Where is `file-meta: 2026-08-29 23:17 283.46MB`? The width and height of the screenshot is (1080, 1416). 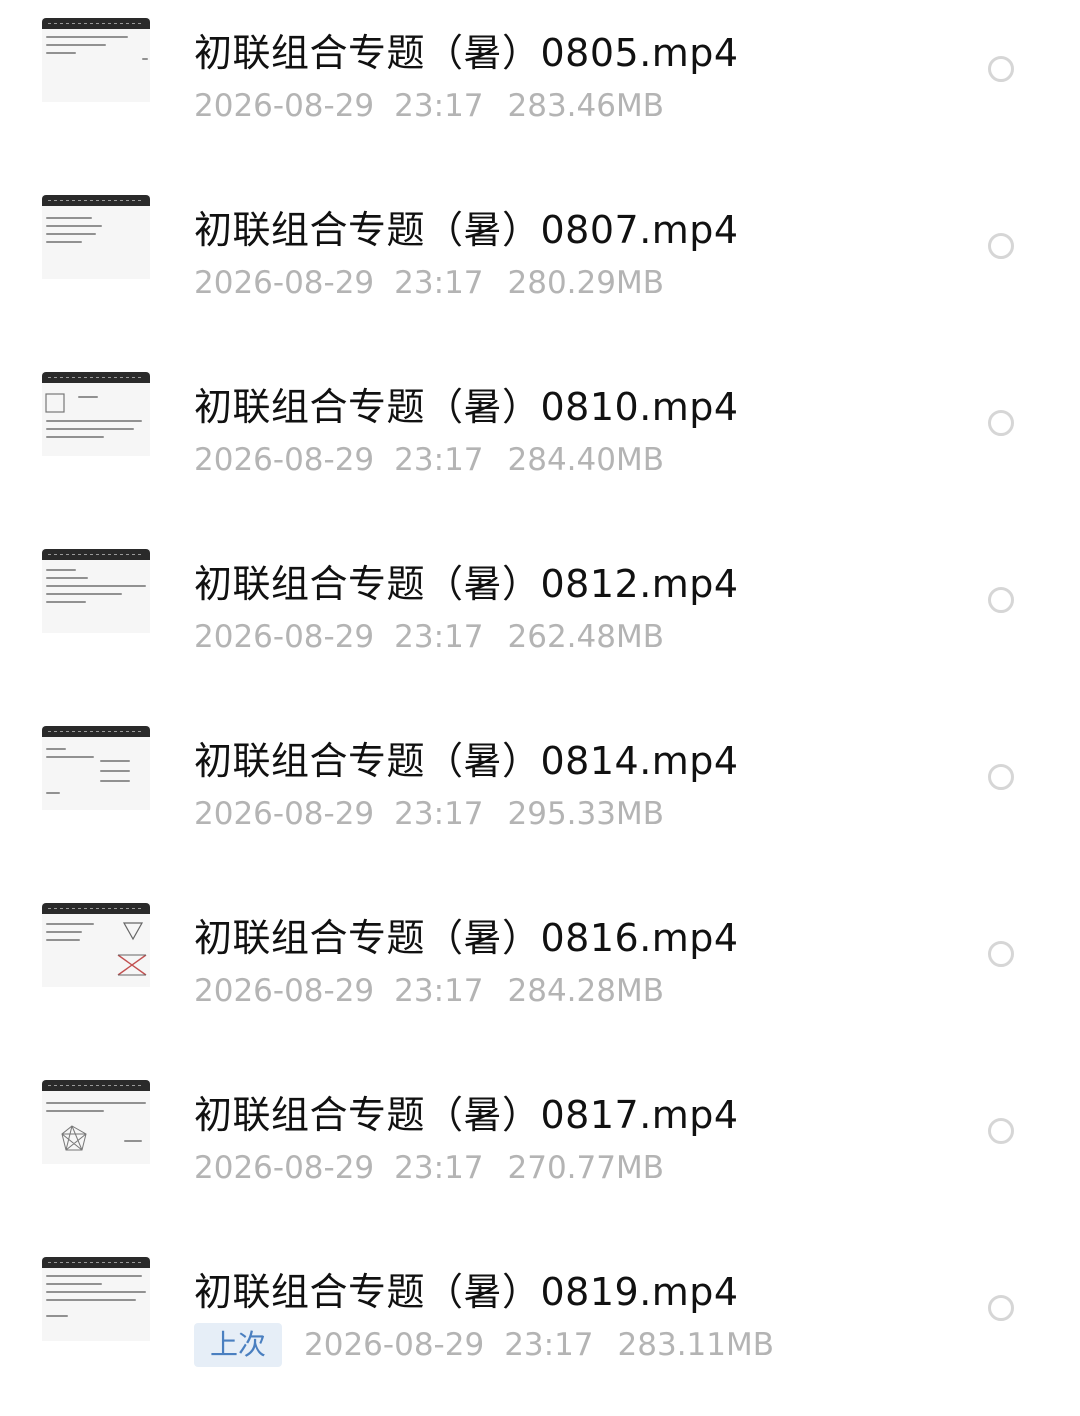
file-meta: 2026-08-29 23:17 283.46MB is located at coordinates (429, 106).